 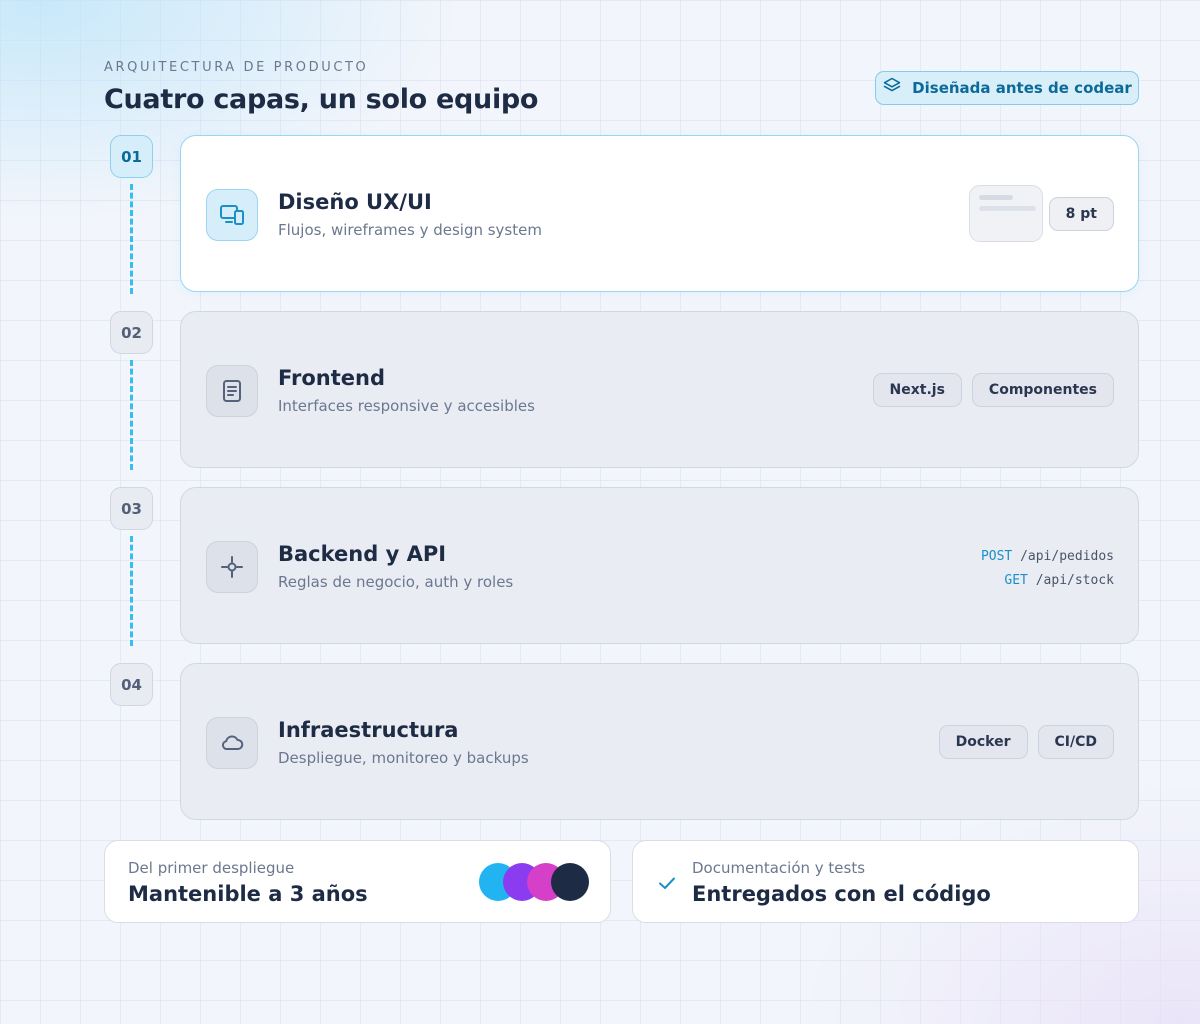 I want to click on stat-value: Mantenible a 3 años, so click(x=248, y=894).